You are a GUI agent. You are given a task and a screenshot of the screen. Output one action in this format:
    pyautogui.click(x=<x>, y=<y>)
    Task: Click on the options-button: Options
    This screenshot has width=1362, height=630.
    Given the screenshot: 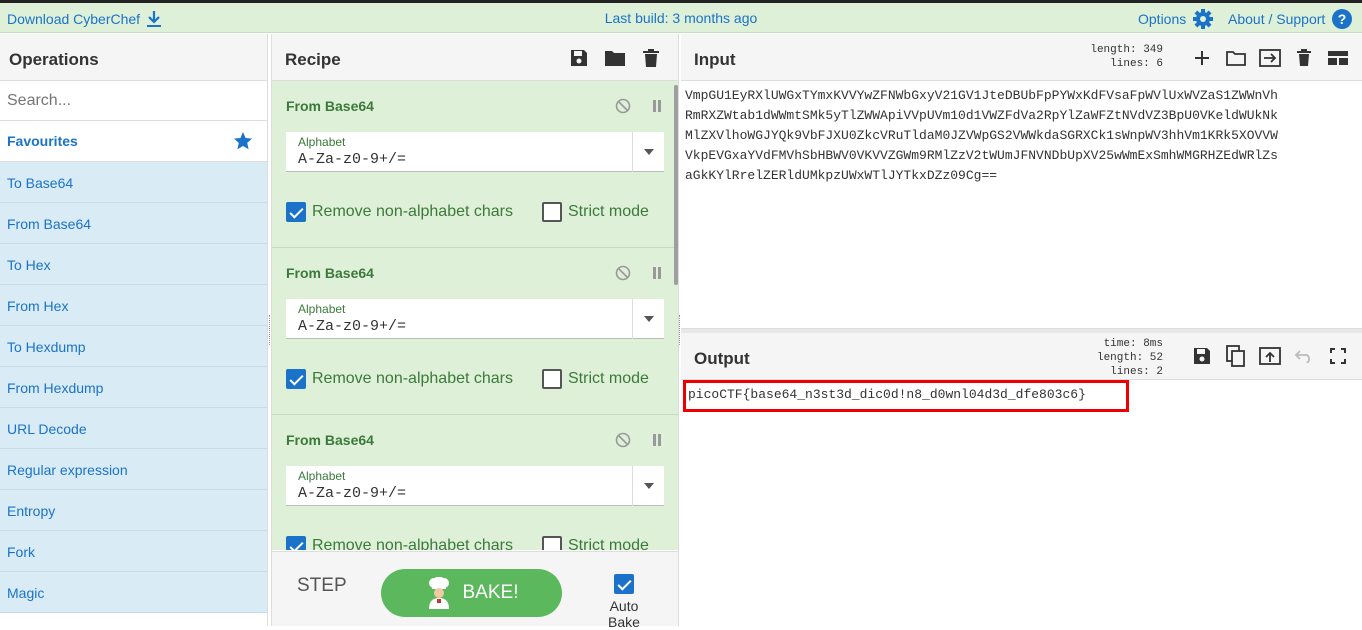 What is the action you would take?
    pyautogui.click(x=1176, y=19)
    